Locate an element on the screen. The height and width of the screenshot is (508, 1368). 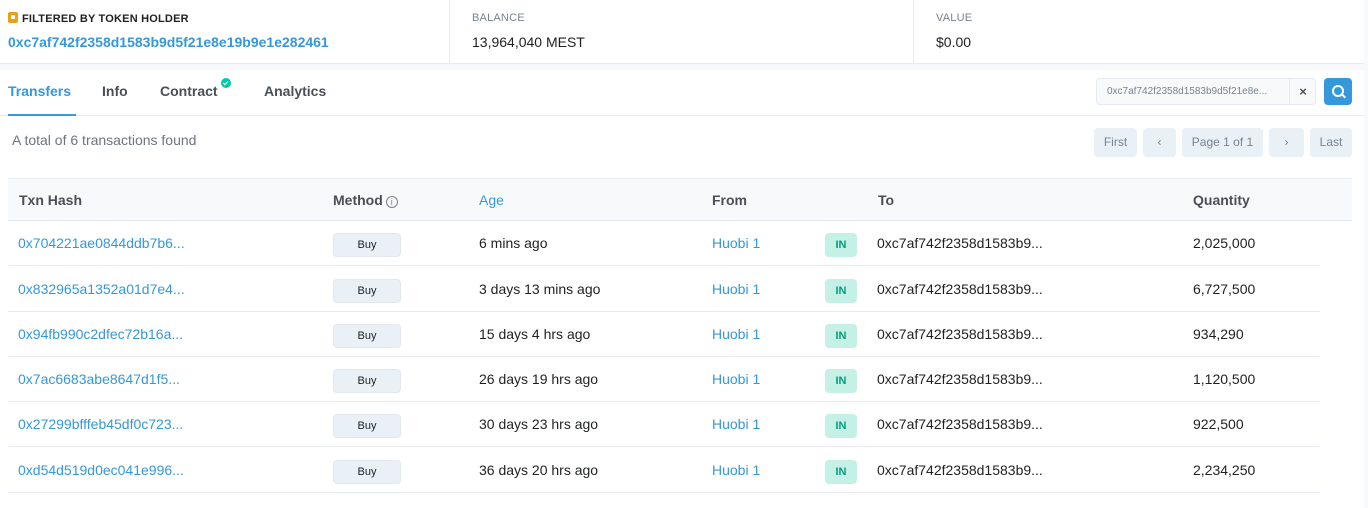
header-quantity: Quantity is located at coordinates (1221, 200).